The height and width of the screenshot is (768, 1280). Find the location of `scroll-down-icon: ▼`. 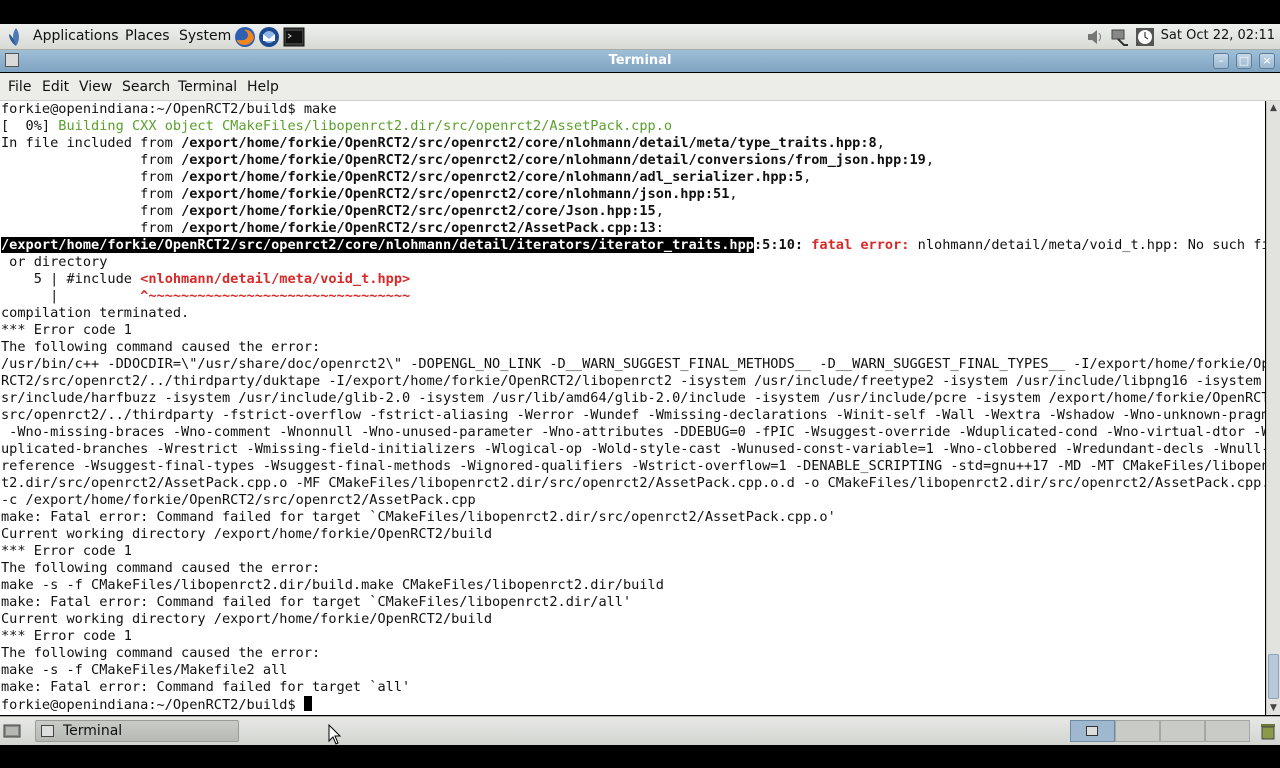

scroll-down-icon: ▼ is located at coordinates (1273, 708).